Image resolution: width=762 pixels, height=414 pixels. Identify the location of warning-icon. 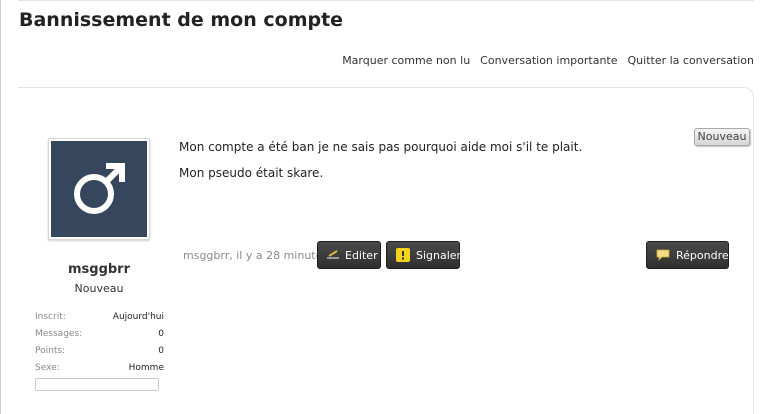
(403, 255).